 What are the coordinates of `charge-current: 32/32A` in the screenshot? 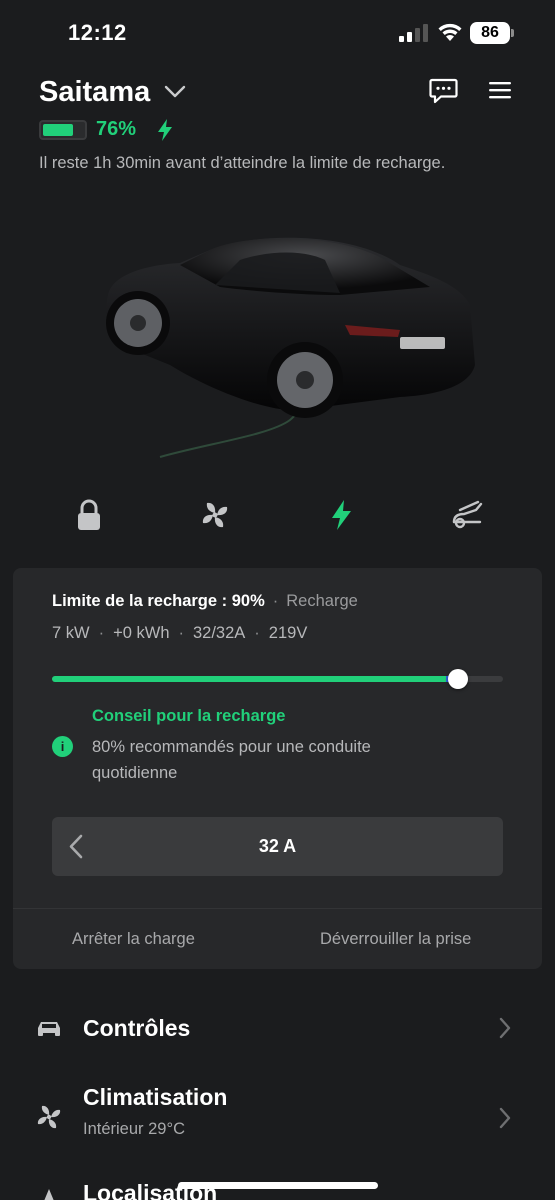 It's located at (219, 633).